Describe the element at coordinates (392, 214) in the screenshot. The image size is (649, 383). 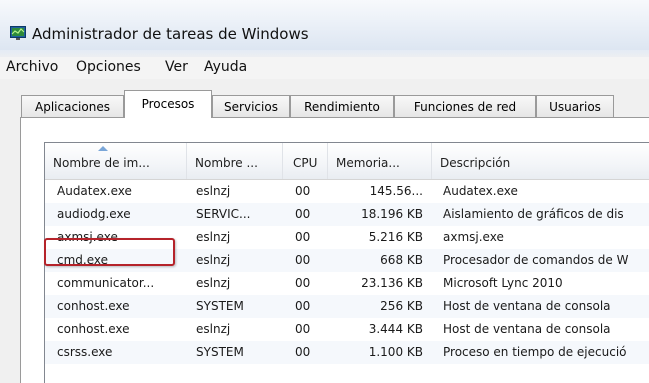
I see `process-memory: 18.196 KB` at that location.